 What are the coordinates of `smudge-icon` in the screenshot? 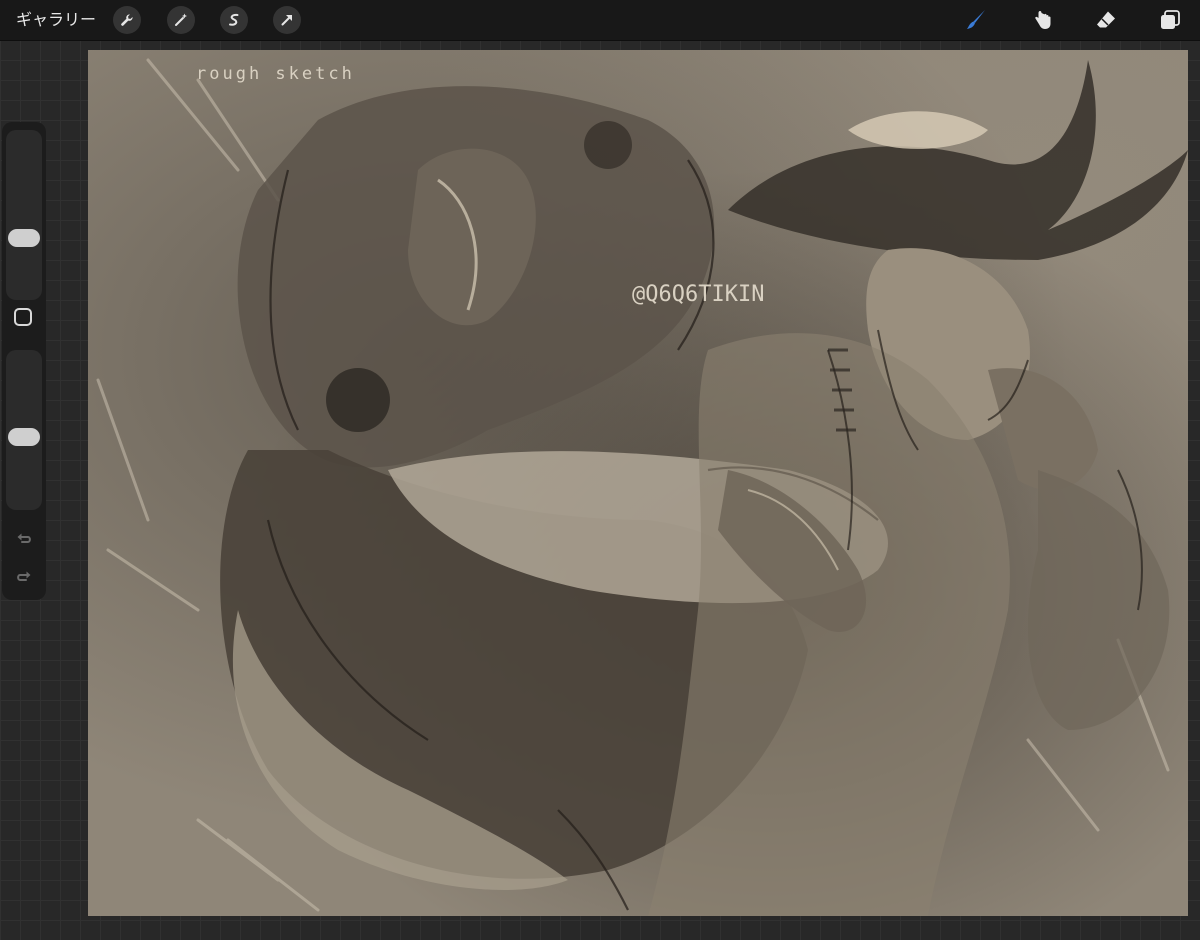 It's located at (1043, 20).